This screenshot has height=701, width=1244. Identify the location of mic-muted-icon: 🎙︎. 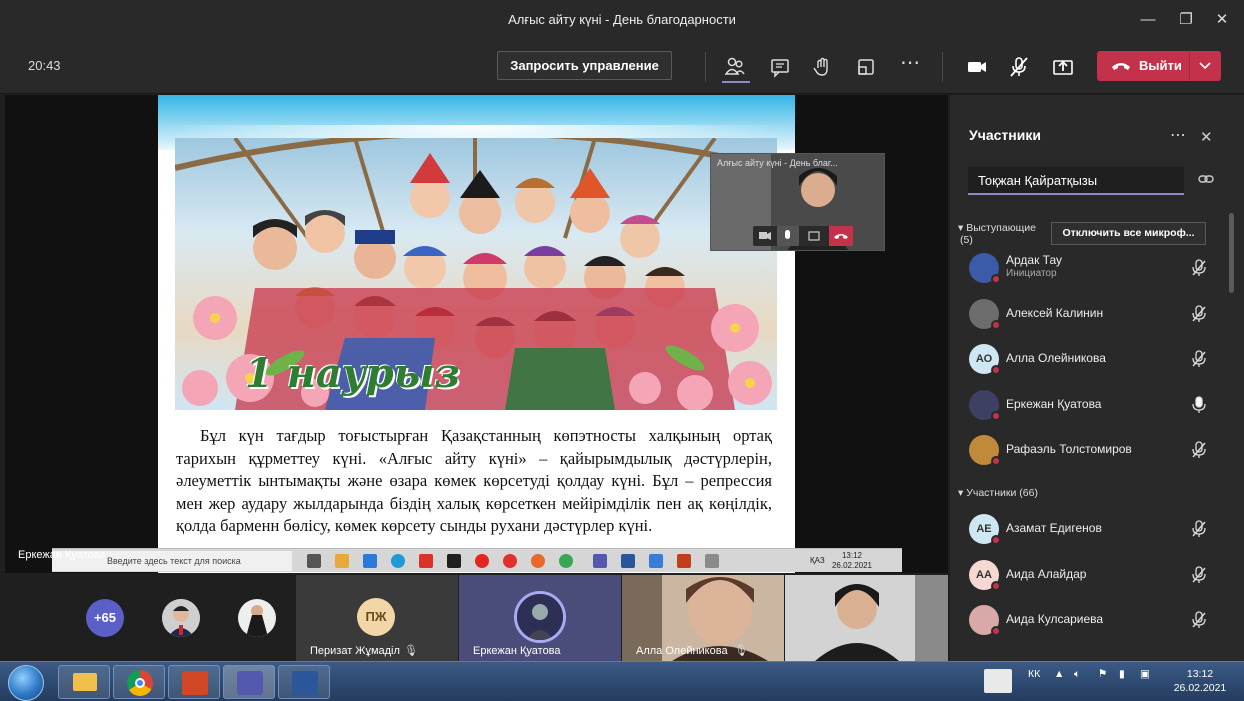
(741, 651).